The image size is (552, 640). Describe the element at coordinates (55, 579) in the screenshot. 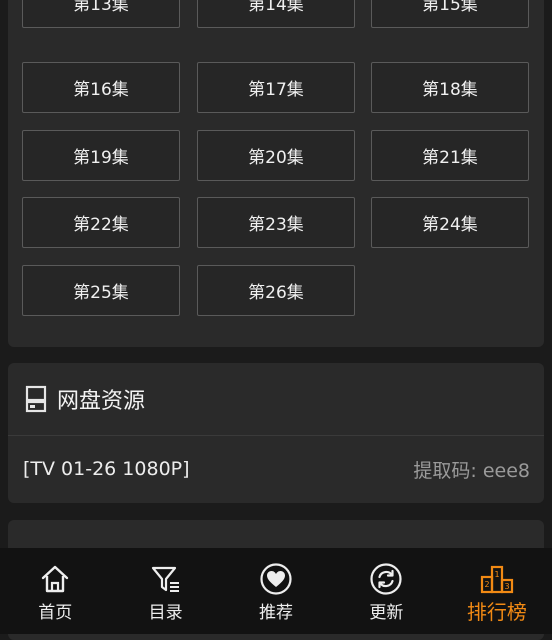

I see `home-icon` at that location.